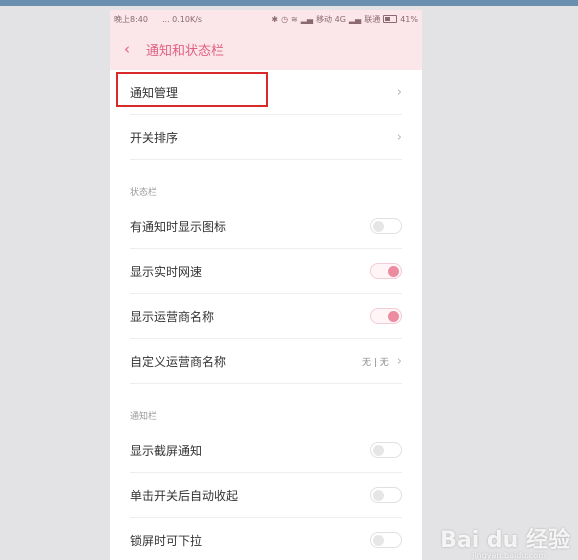 This screenshot has width=578, height=560. Describe the element at coordinates (184, 495) in the screenshot. I see `row-label: 单击开关后自动收起` at that location.